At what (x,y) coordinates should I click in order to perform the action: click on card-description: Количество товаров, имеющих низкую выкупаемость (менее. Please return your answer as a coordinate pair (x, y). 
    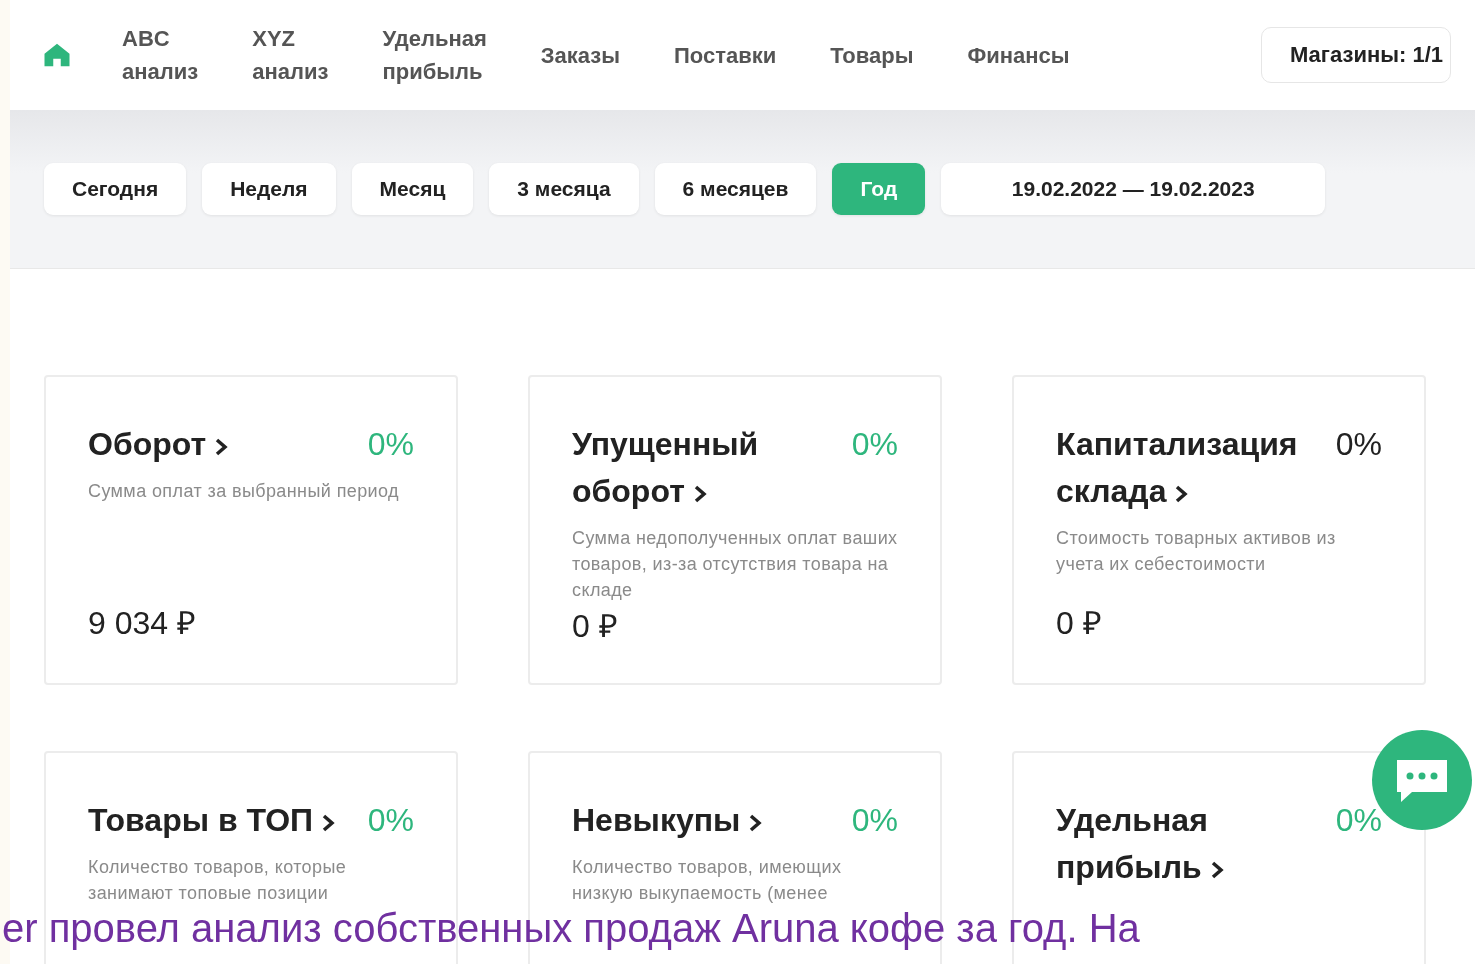
    Looking at the image, I should click on (707, 880).